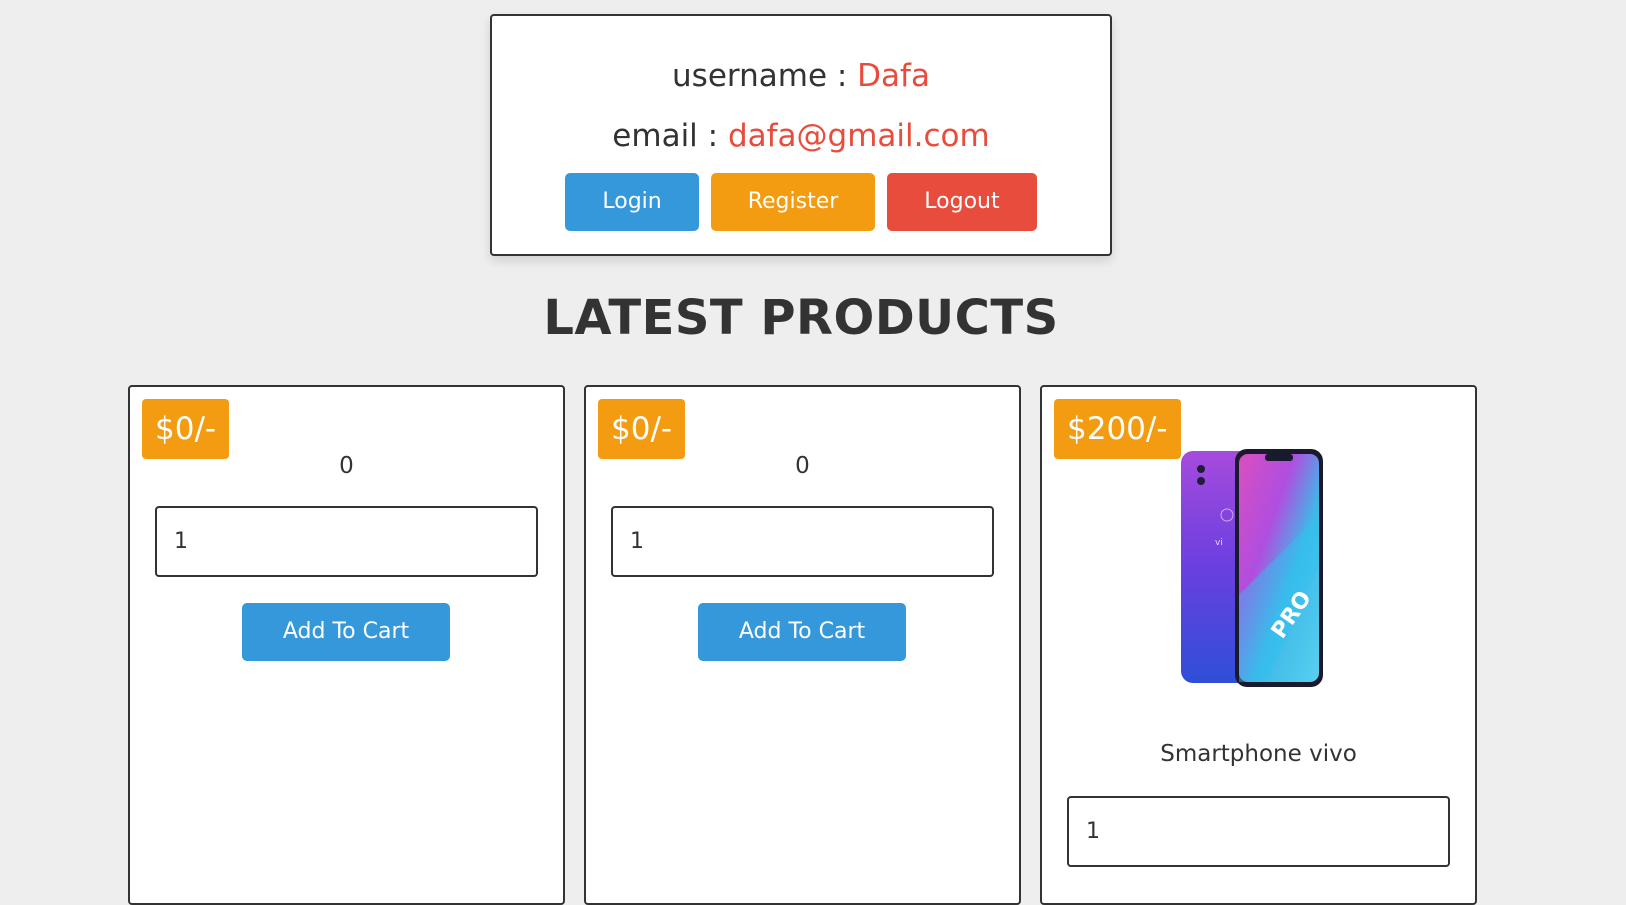  Describe the element at coordinates (670, 136) in the screenshot. I see `email-label: email :` at that location.